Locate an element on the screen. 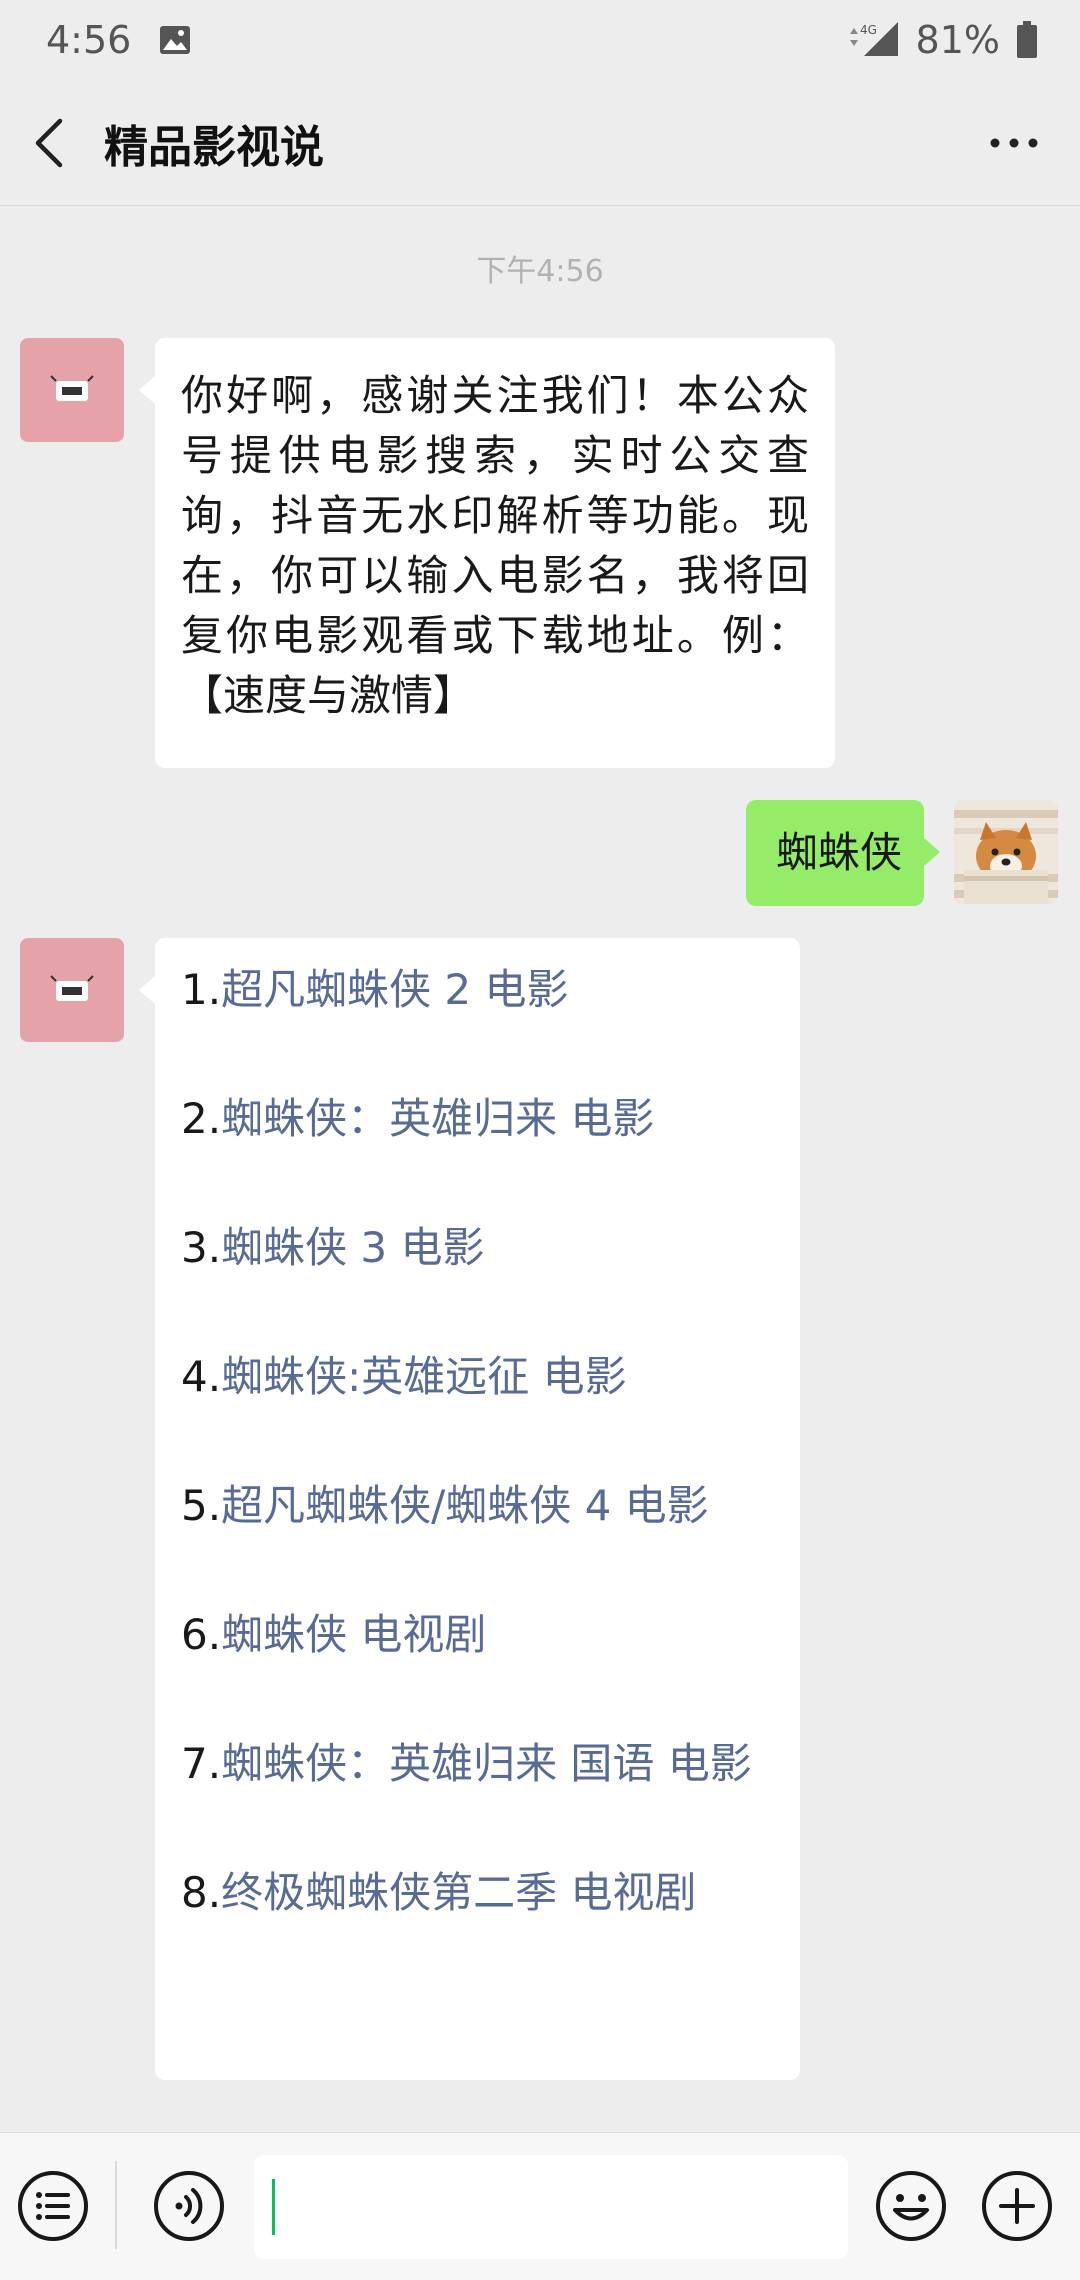 The height and width of the screenshot is (2280, 1080). result-number: 4. is located at coordinates (201, 1376).